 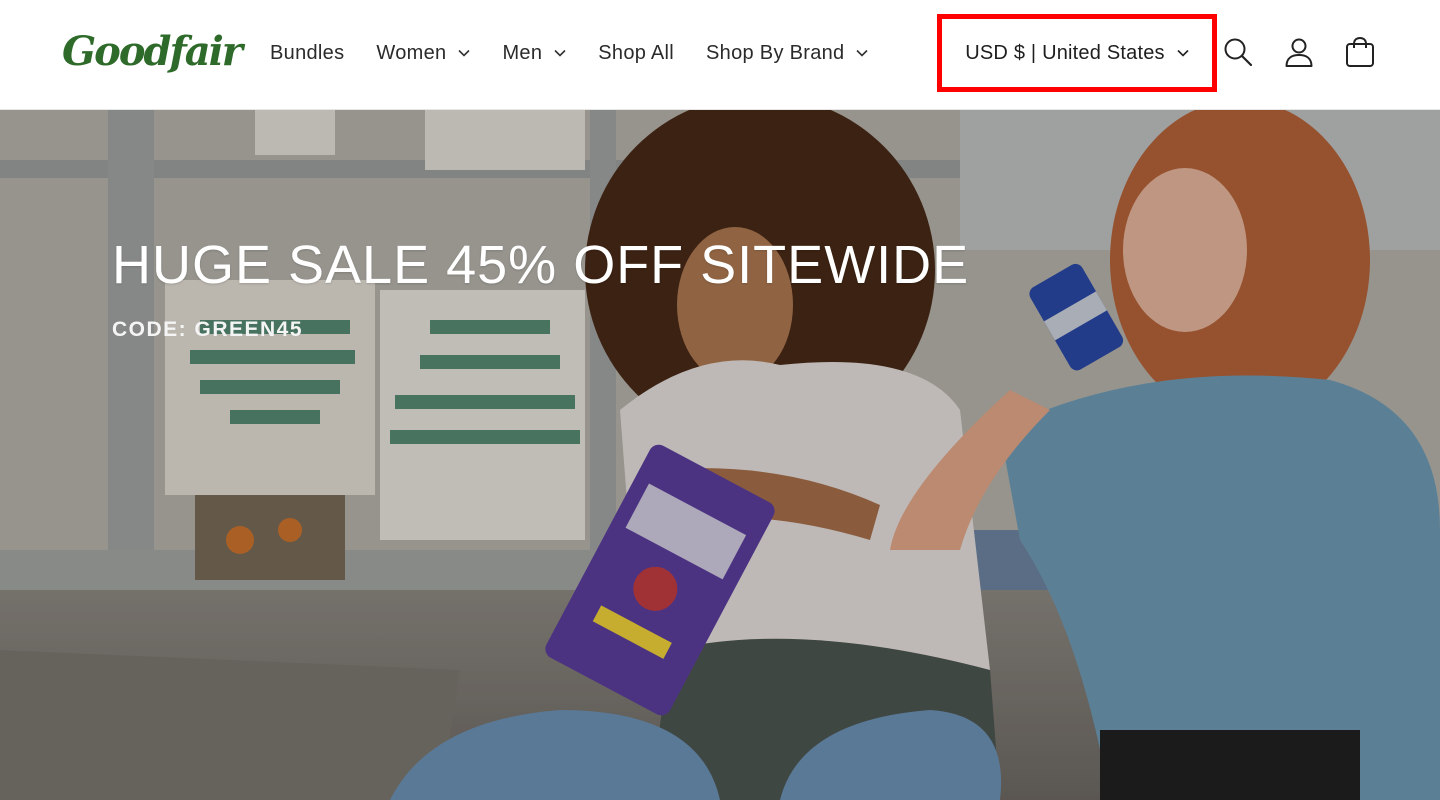 I want to click on account-icon, so click(x=1299, y=52).